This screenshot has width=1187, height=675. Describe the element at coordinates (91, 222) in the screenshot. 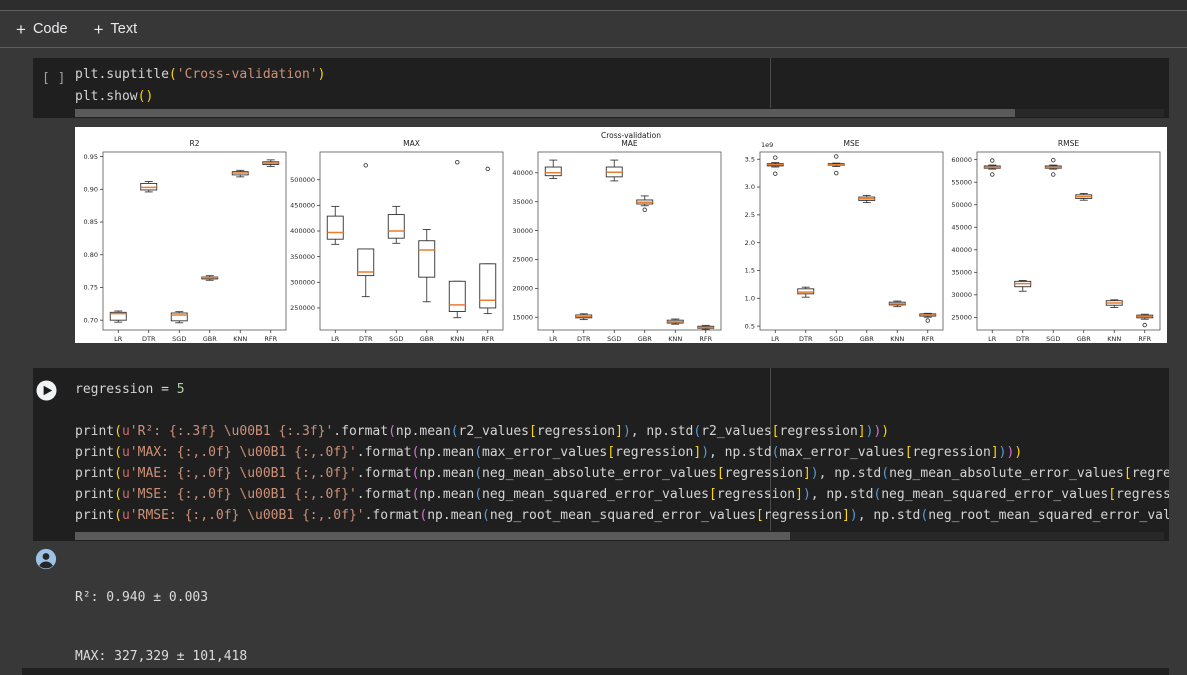

I see `svg-text: 0.85` at that location.